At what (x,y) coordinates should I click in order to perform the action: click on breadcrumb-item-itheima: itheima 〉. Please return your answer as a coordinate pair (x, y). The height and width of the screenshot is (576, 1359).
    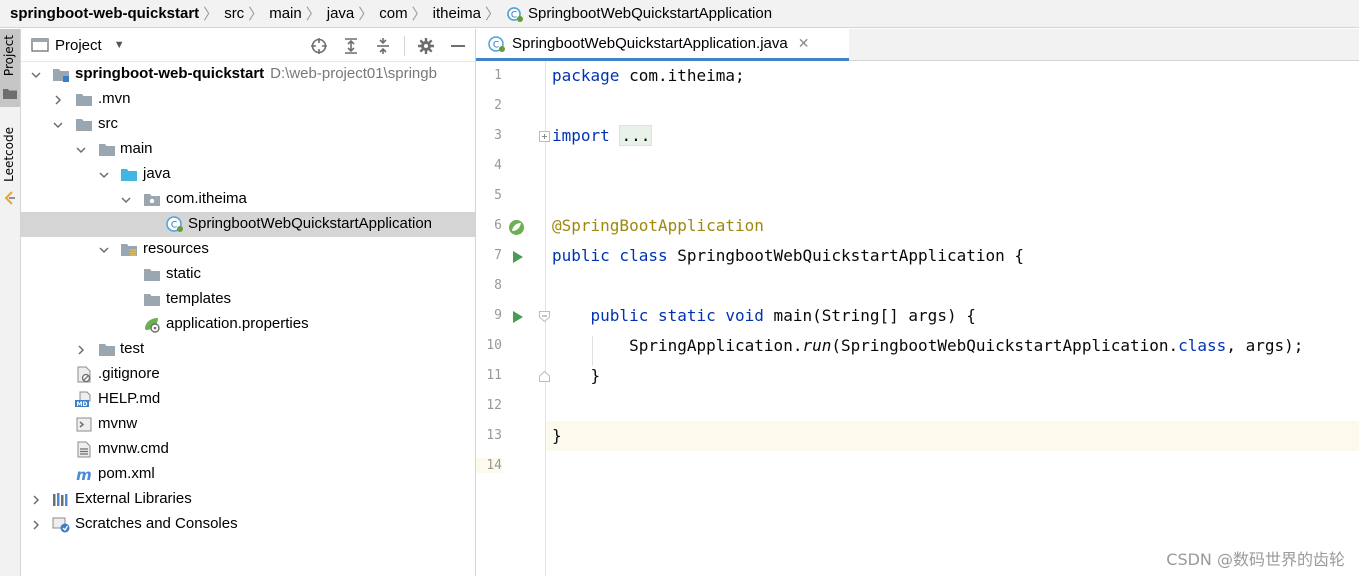
    Looking at the image, I should click on (469, 13).